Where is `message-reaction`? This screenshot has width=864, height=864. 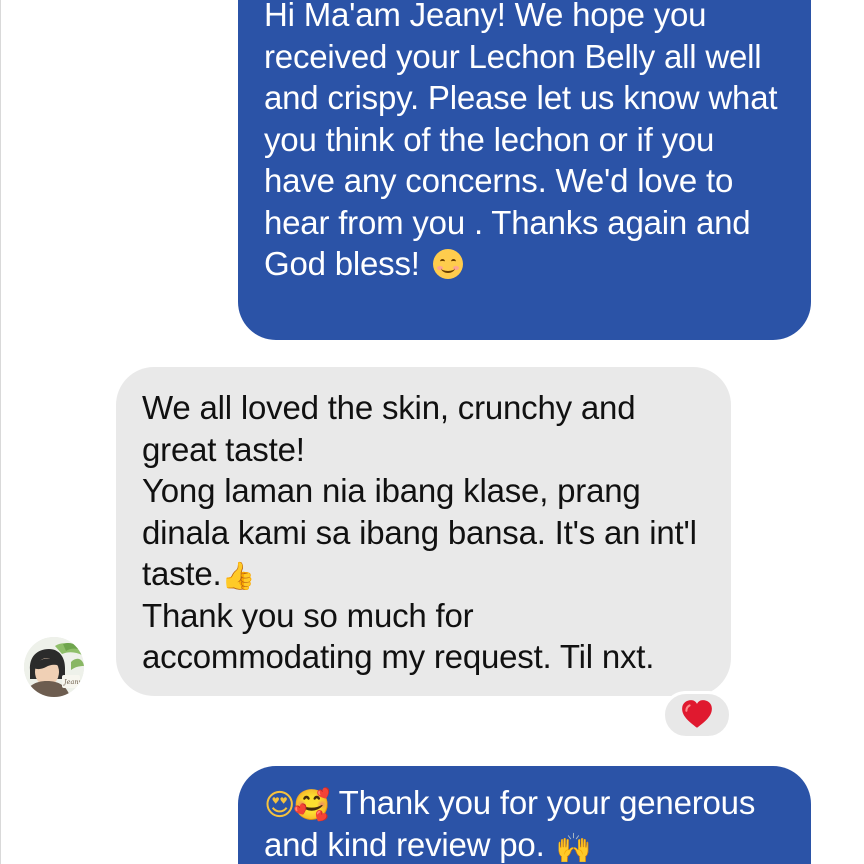 message-reaction is located at coordinates (697, 715).